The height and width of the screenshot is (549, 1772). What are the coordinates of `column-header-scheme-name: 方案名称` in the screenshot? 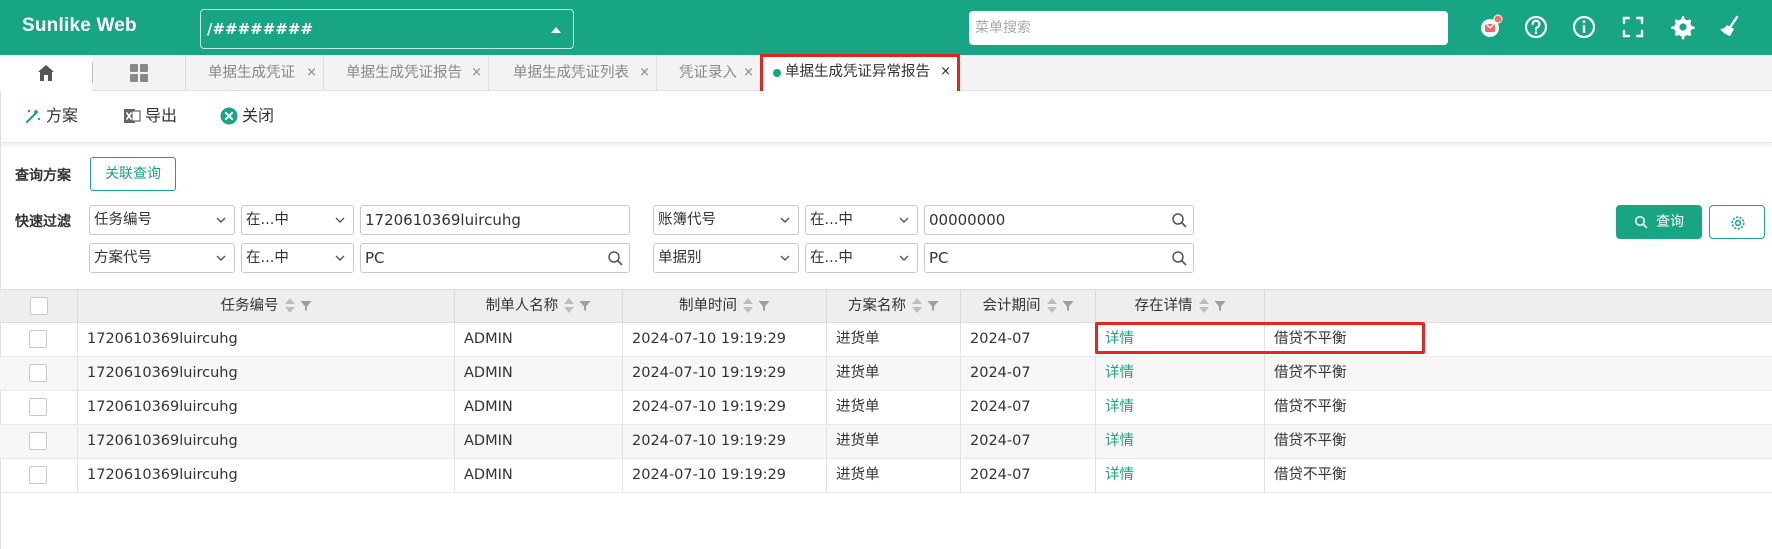 It's located at (894, 306).